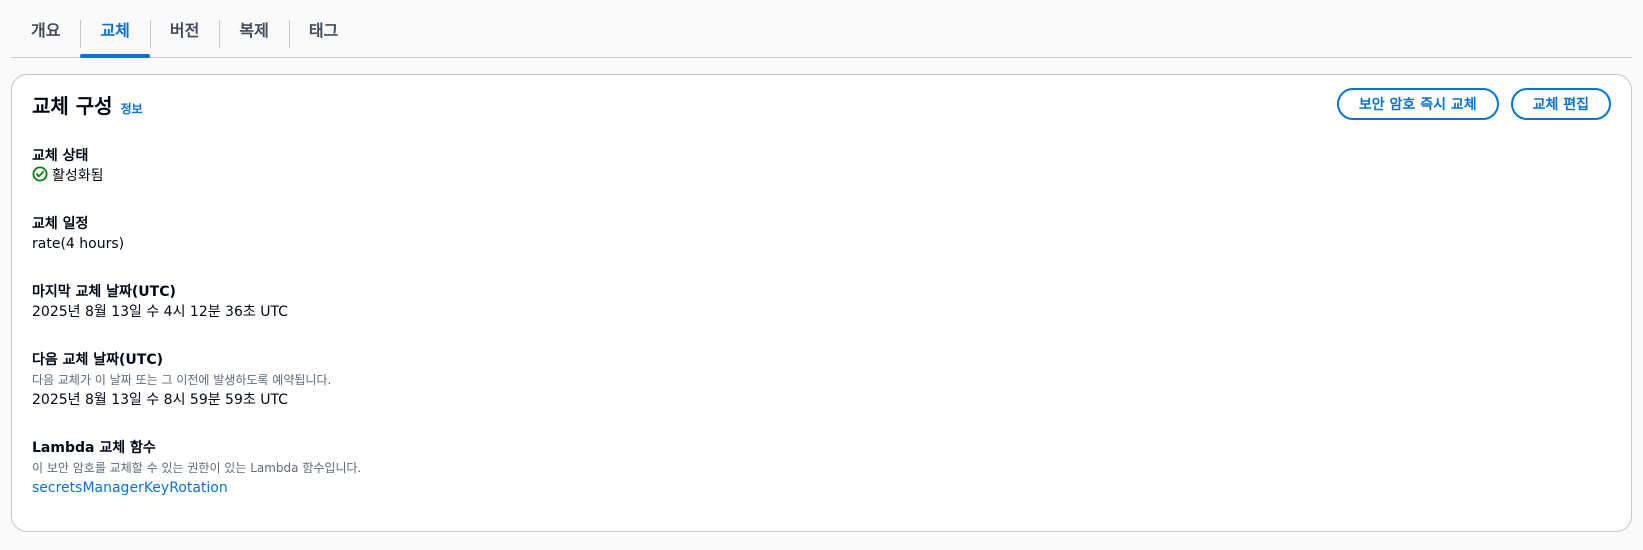  I want to click on tab-versions: 버전, so click(184, 28).